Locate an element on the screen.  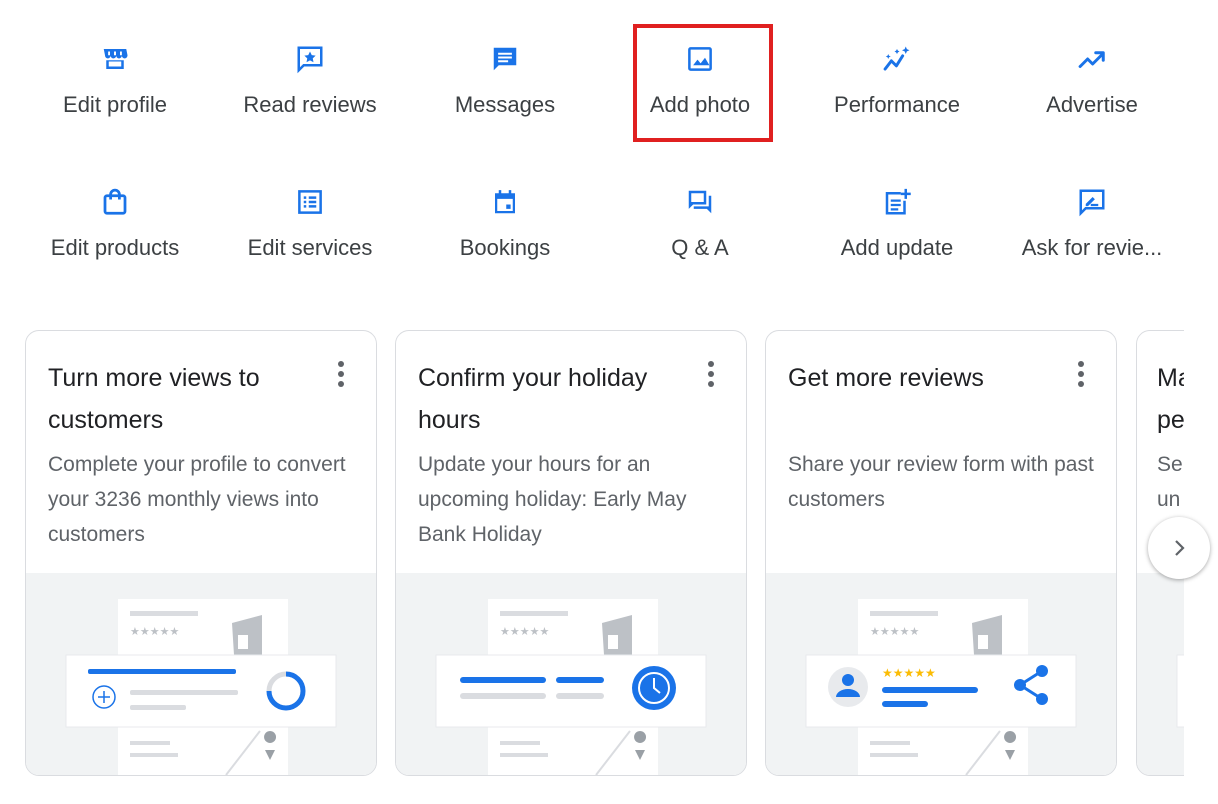
rate-review-icon is located at coordinates (1092, 203).